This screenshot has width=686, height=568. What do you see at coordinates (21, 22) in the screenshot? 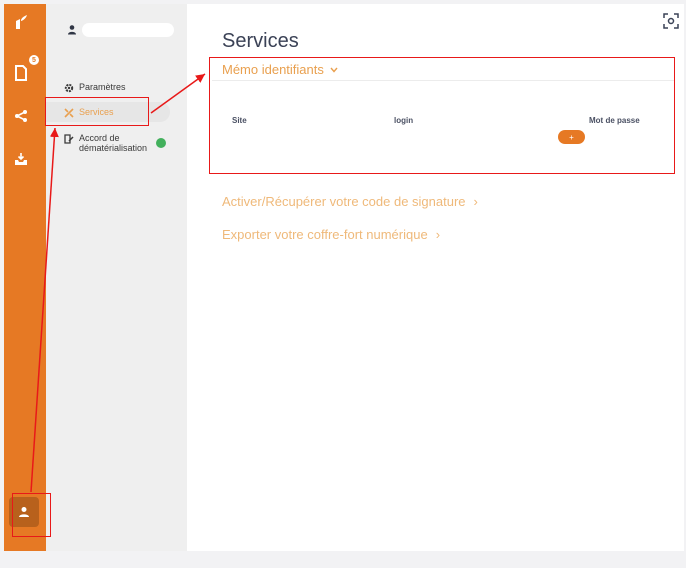
I see `brand-logo-icon` at bounding box center [21, 22].